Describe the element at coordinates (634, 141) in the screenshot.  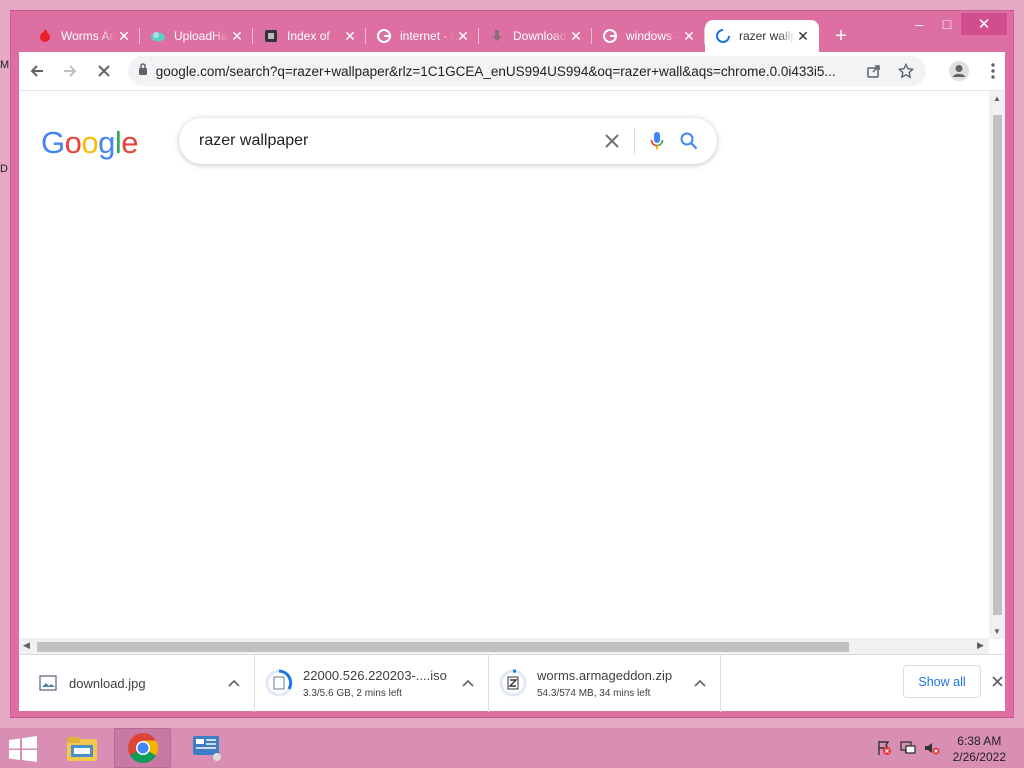
I see `search-divider` at that location.